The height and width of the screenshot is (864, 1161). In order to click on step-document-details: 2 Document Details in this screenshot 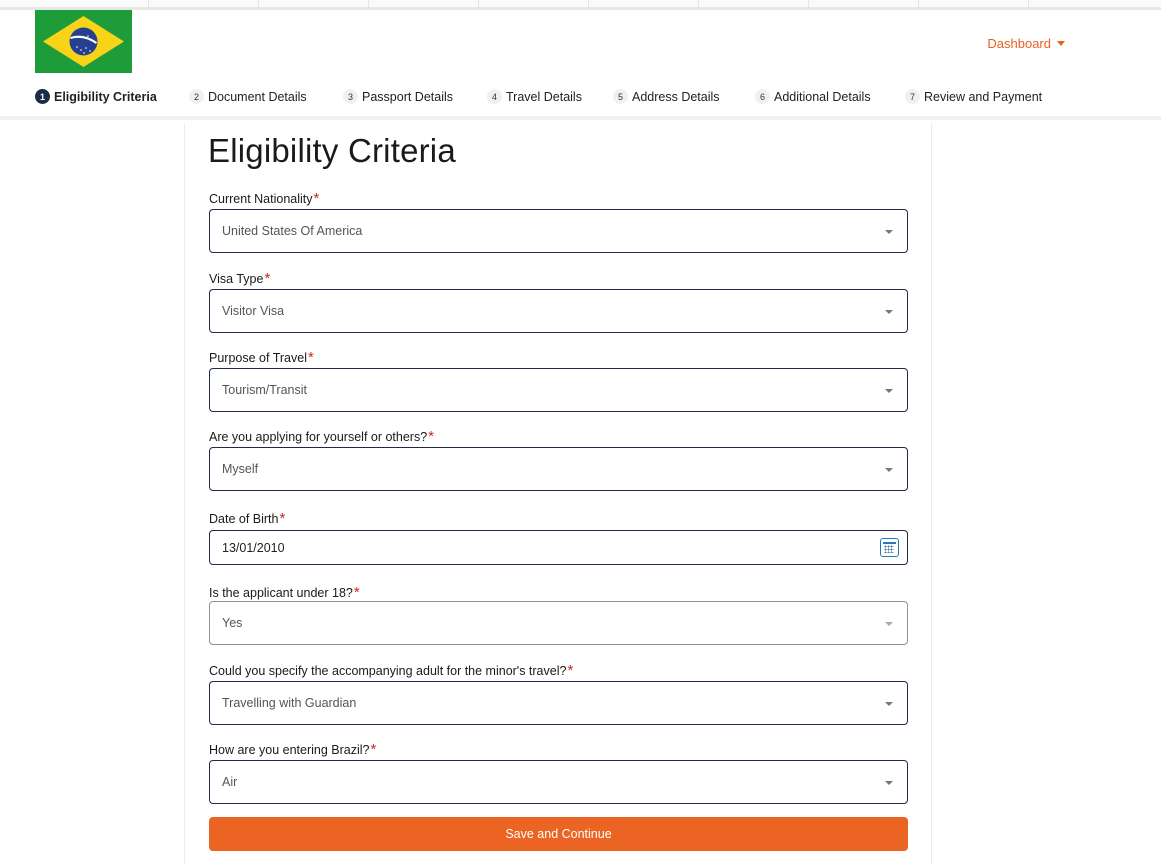, I will do `click(248, 96)`.